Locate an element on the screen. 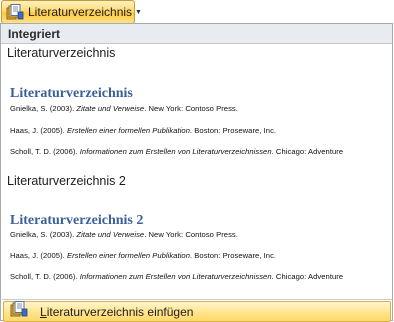 The height and width of the screenshot is (322, 394). bibliography-button-label: Literaturverzeichnis is located at coordinates (80, 12).